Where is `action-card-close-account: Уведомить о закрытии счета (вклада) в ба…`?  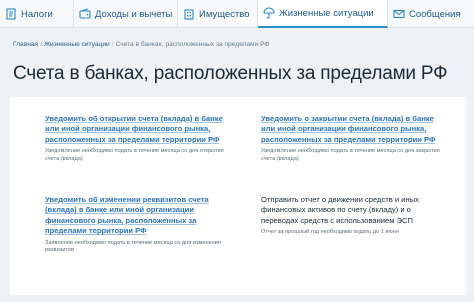
action-card-close-account: Уведомить о закрытии счета (вклада) в ба… is located at coordinates (352, 138).